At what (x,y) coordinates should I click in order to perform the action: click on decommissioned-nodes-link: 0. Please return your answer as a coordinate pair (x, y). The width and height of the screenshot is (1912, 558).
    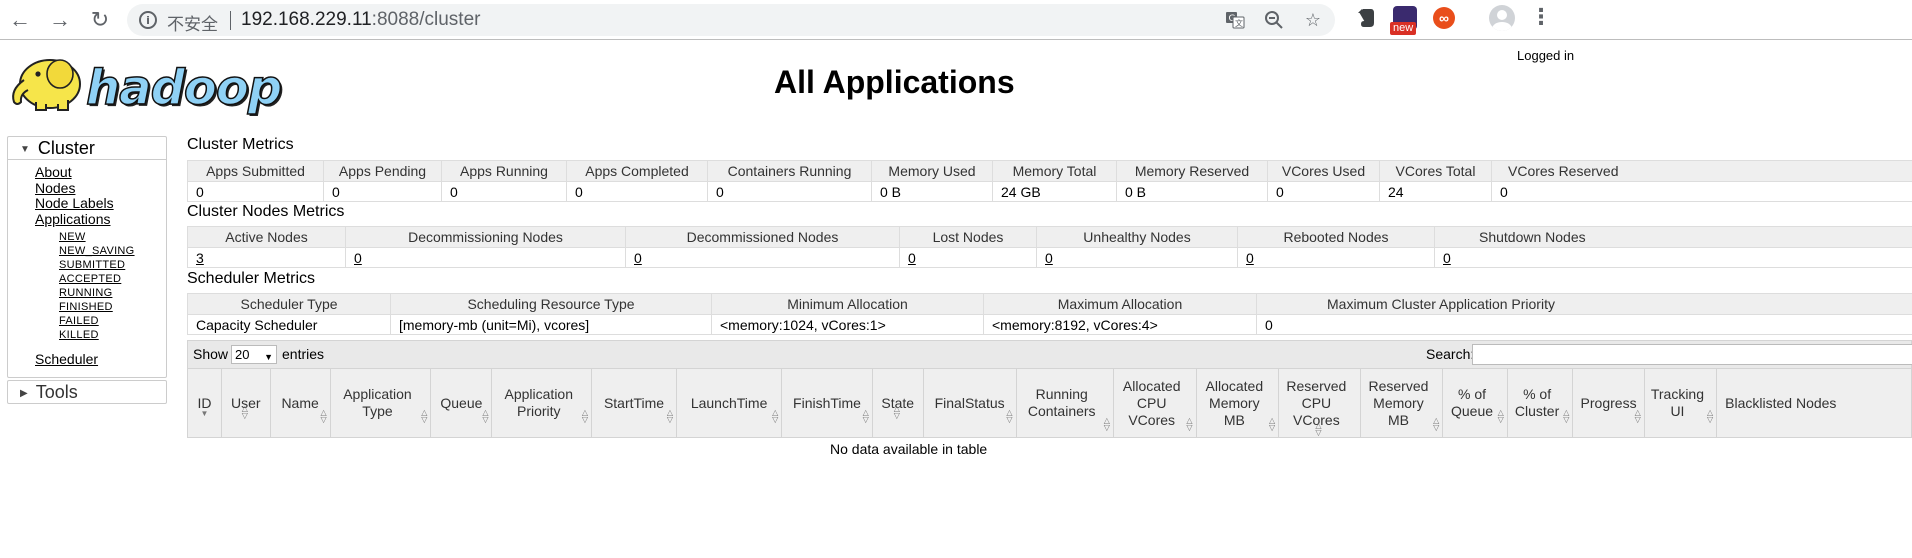
    Looking at the image, I should click on (638, 258).